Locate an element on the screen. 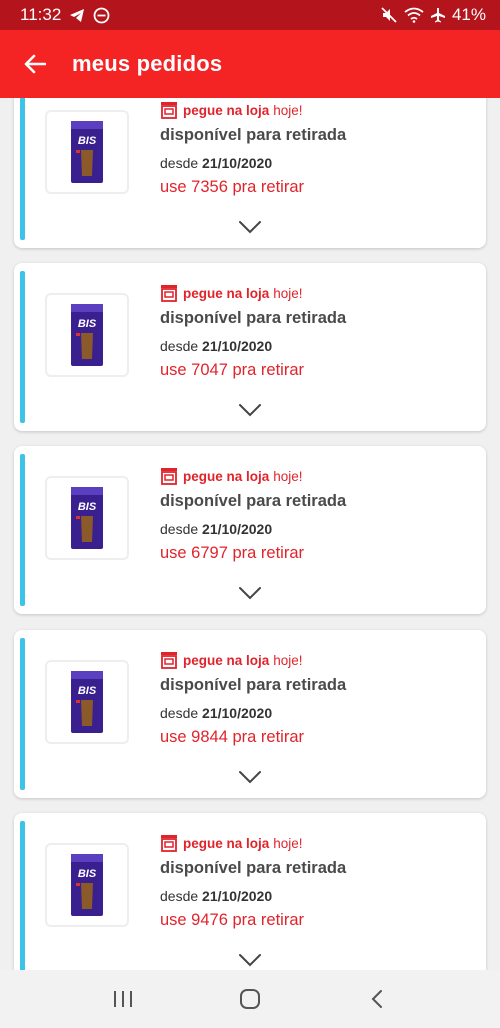 The width and height of the screenshot is (500, 1028). back-button is located at coordinates (35, 64).